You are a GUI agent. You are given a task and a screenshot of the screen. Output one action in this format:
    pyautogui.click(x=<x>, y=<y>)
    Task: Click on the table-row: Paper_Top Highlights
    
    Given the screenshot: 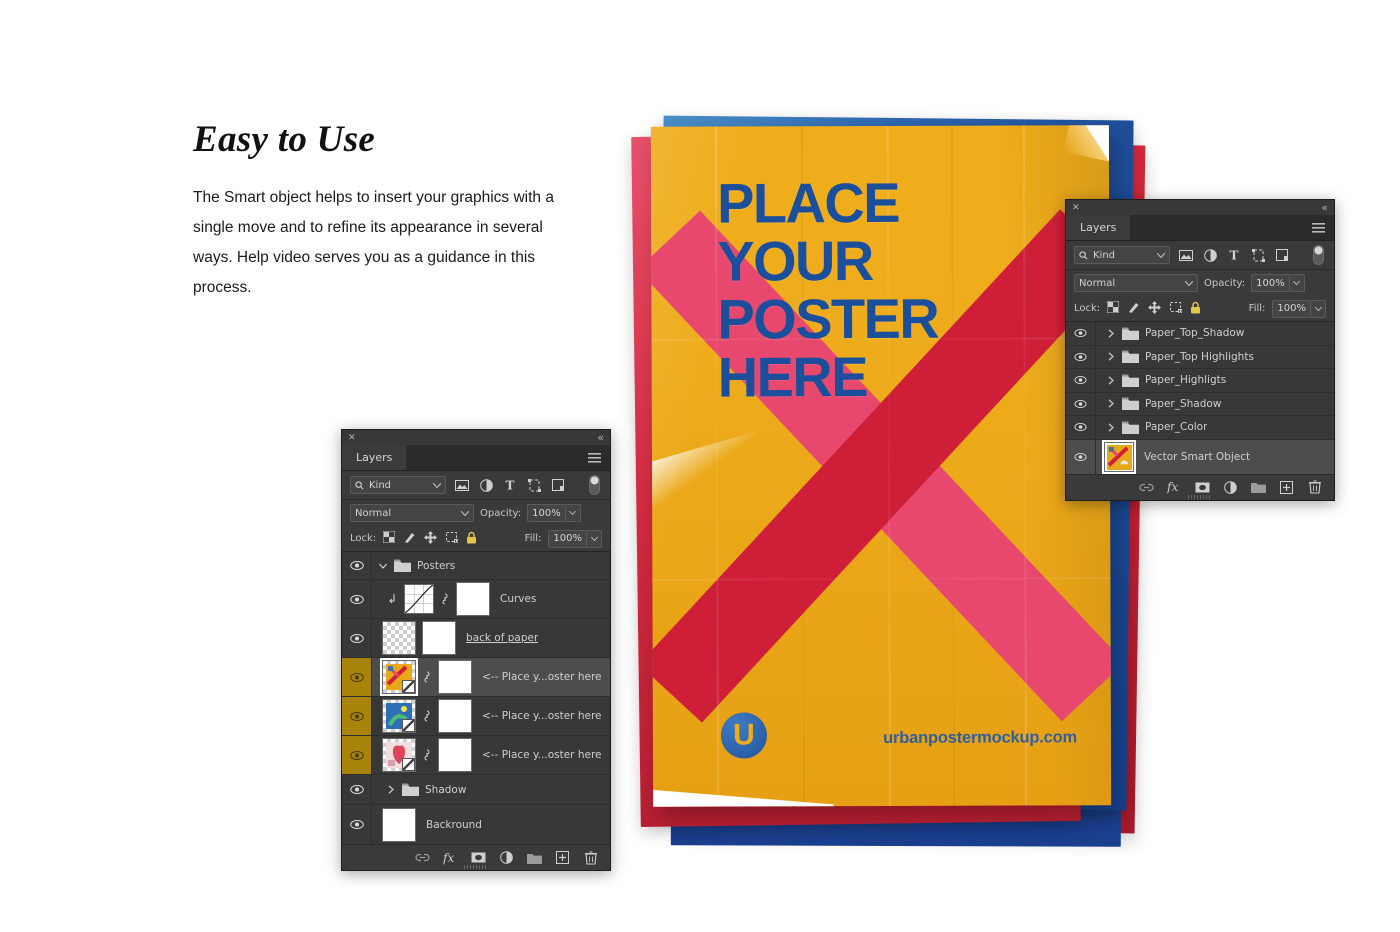 What is the action you would take?
    pyautogui.click(x=1200, y=357)
    